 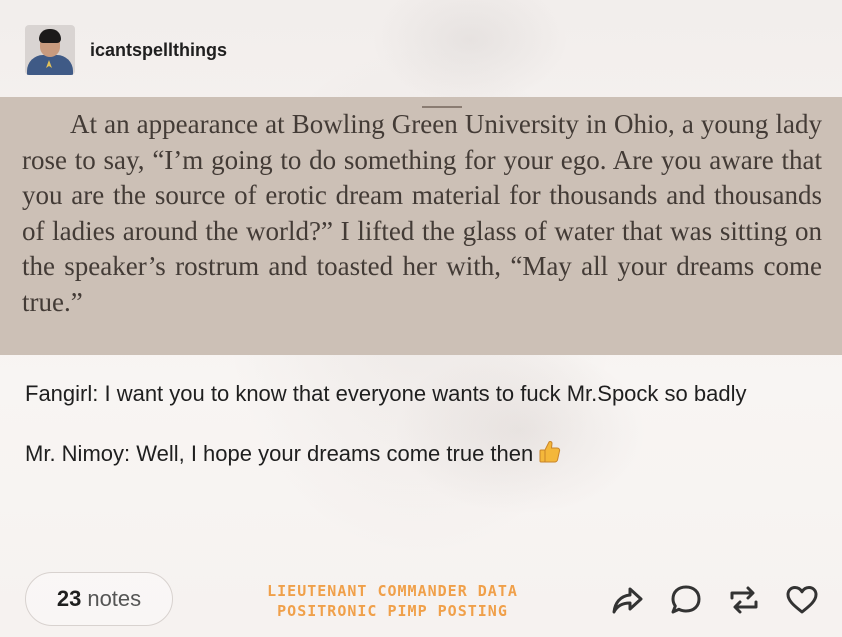 I want to click on like-icon, so click(x=802, y=600).